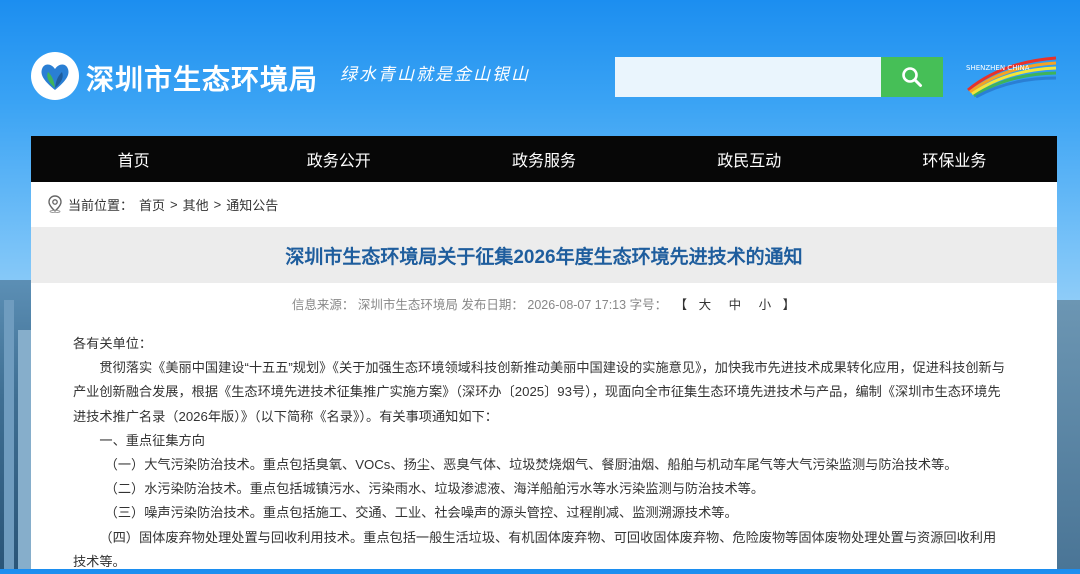  I want to click on date-value: 2026-08-07 17:13, so click(577, 305).